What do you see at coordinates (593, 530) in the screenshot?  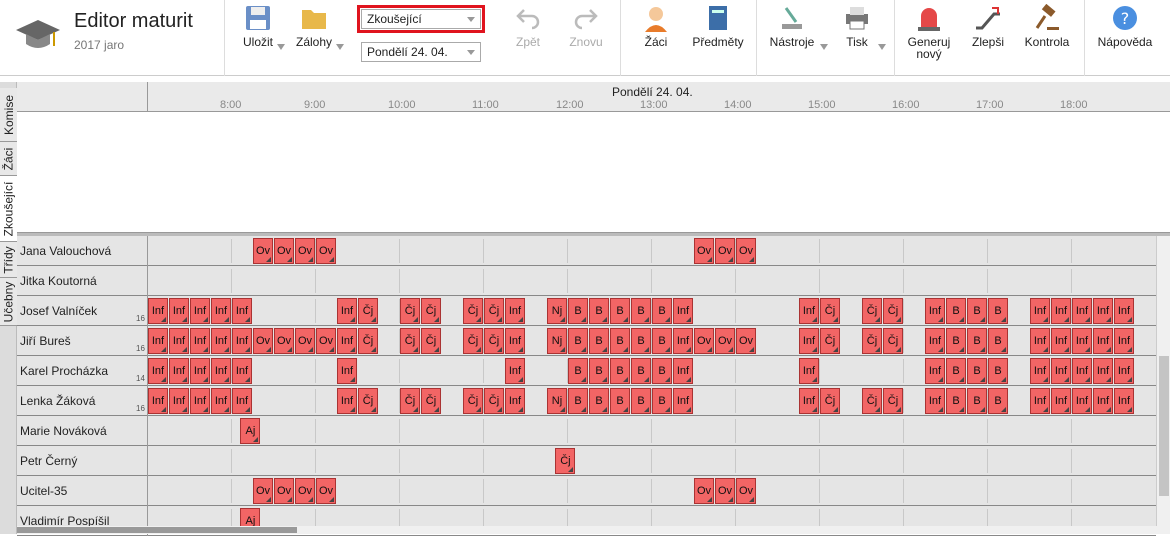 I see `horizontal-scrollbar` at bounding box center [593, 530].